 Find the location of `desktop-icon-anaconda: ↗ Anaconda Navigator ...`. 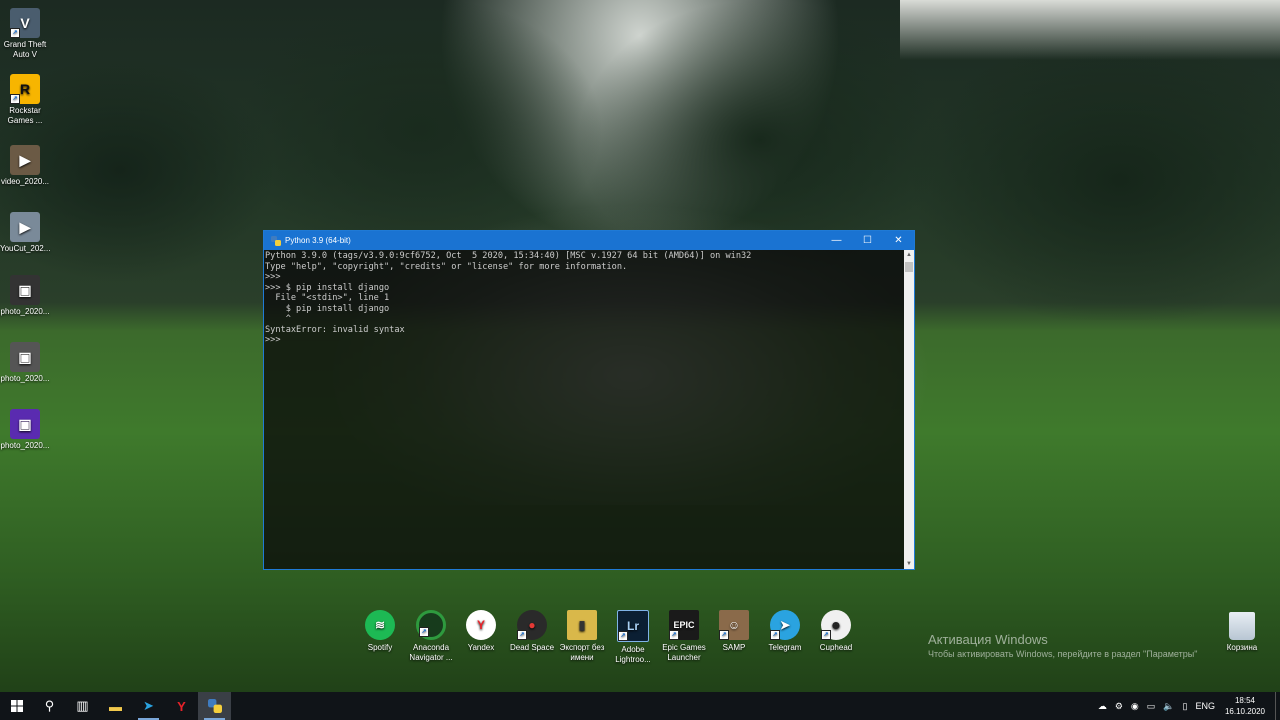

desktop-icon-anaconda: ↗ Anaconda Navigator ... is located at coordinates (431, 636).